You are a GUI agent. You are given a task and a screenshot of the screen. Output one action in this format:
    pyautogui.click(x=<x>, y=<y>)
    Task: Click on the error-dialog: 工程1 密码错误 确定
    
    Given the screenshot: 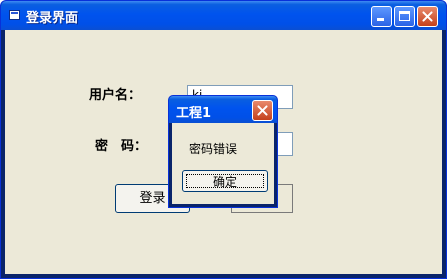 What is the action you would take?
    pyautogui.click(x=223, y=151)
    